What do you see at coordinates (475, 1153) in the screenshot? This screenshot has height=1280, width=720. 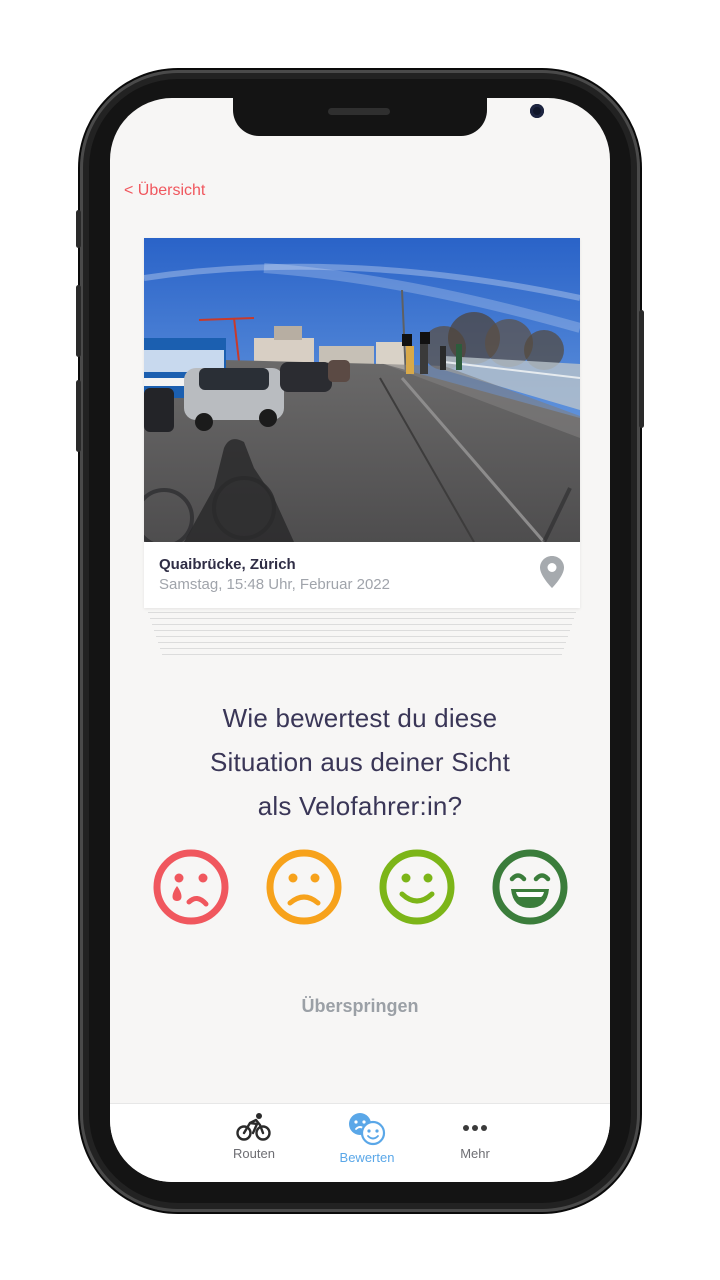 I see `tab-label-mehr: Mehr` at bounding box center [475, 1153].